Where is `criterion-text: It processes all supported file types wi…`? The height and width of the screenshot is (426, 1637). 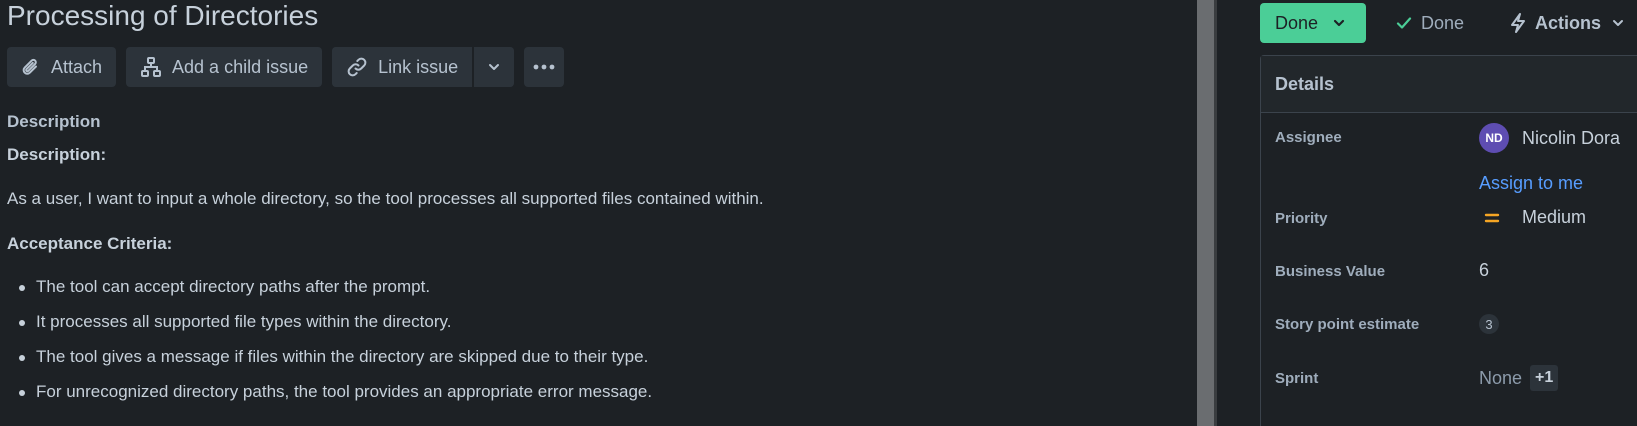 criterion-text: It processes all supported file types wi… is located at coordinates (244, 321).